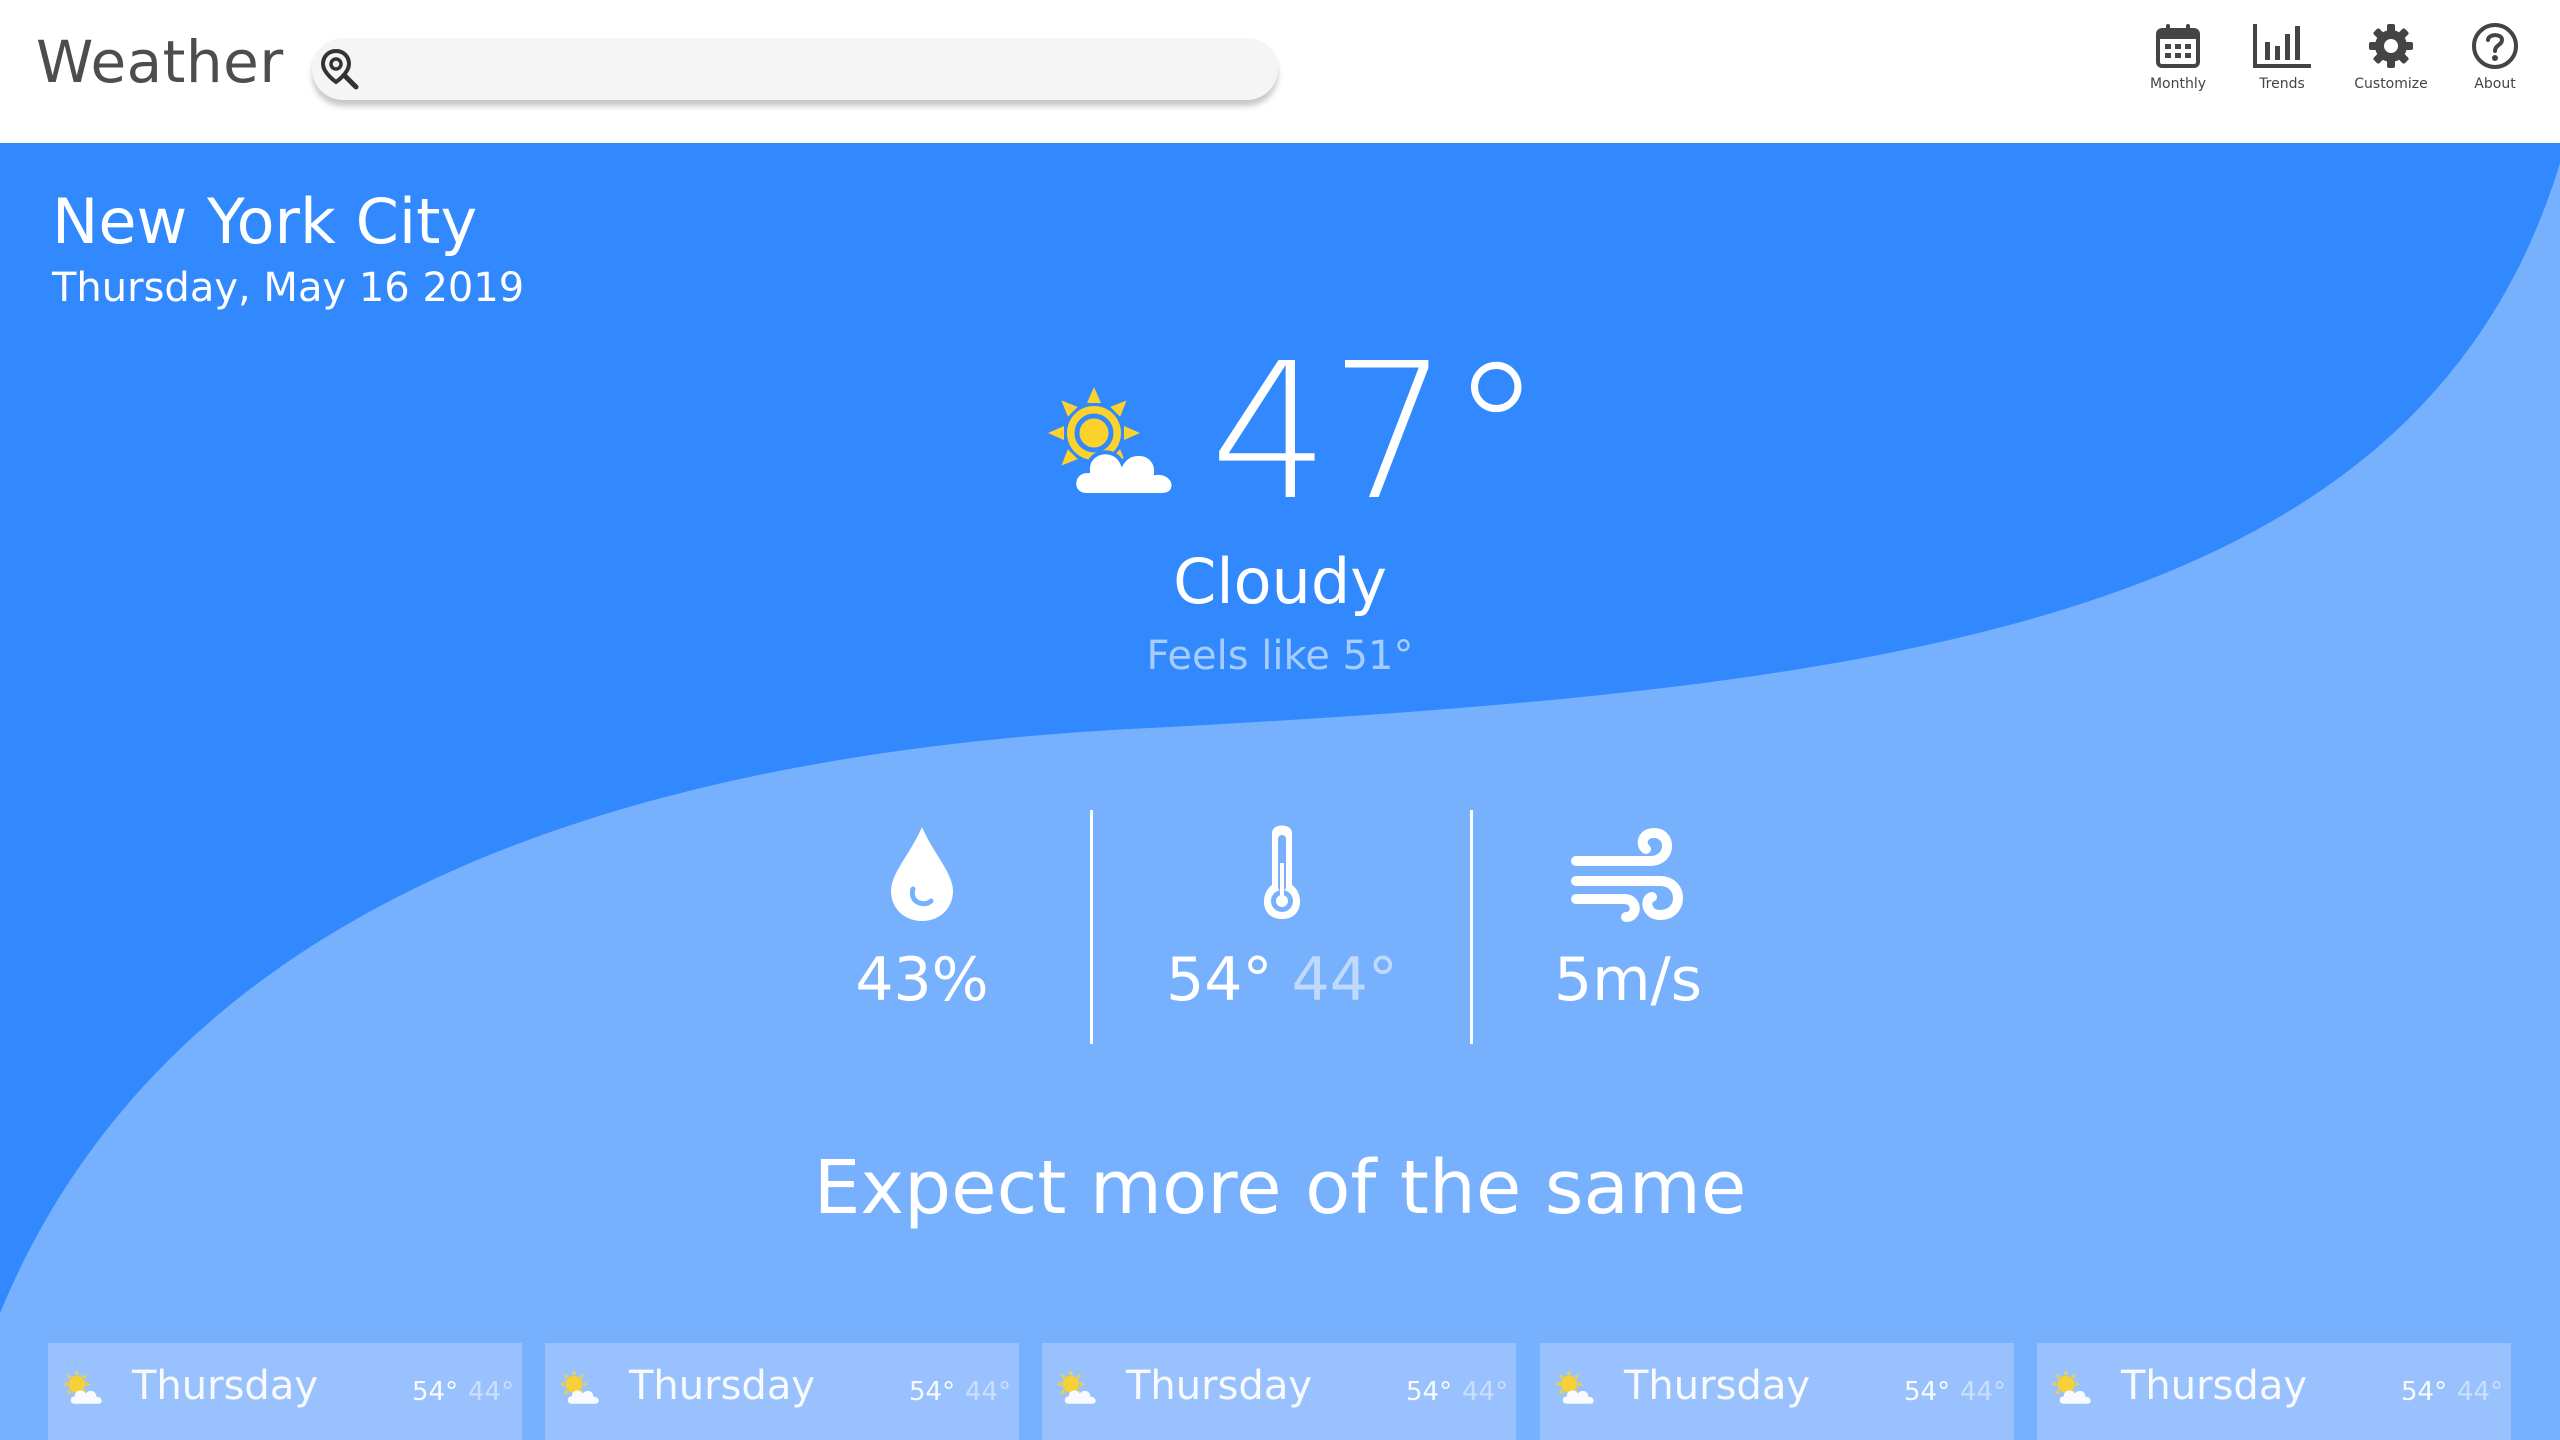  I want to click on droplet-icon, so click(922, 874).